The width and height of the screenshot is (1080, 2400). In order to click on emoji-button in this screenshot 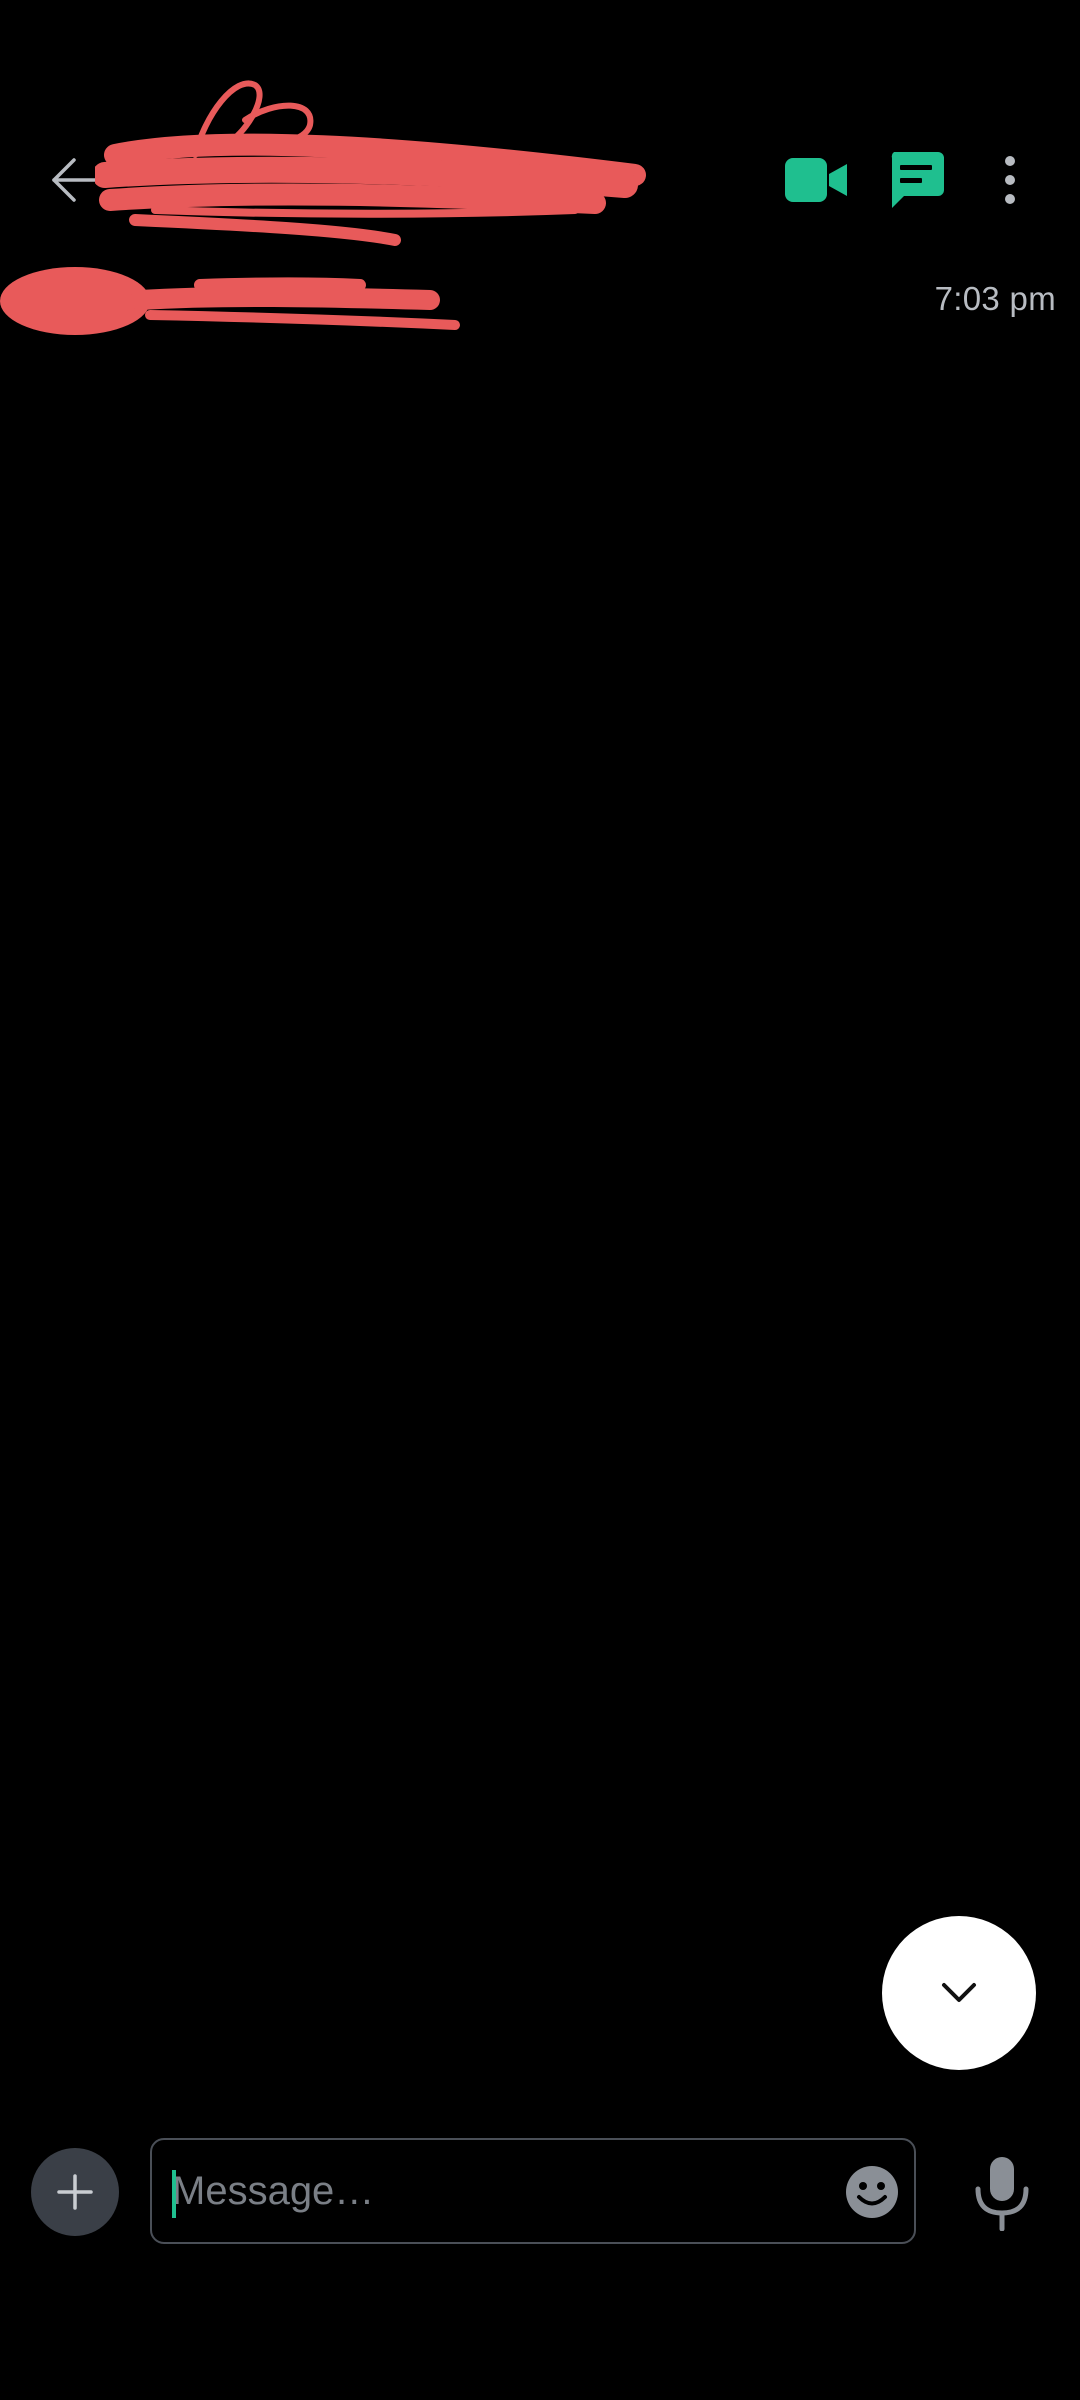, I will do `click(872, 2192)`.